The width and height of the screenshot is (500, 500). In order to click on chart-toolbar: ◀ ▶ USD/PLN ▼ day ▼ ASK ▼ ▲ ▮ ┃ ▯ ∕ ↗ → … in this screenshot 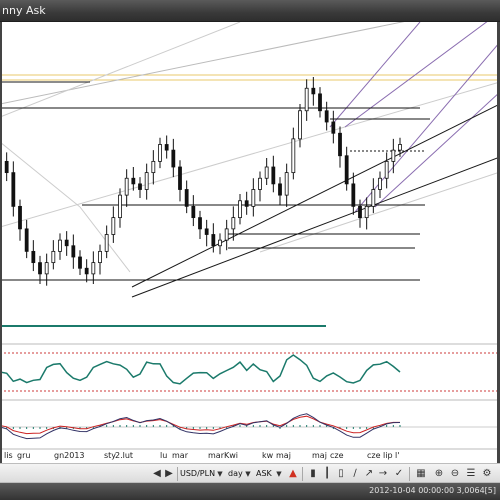, I will do `click(250, 473)`.